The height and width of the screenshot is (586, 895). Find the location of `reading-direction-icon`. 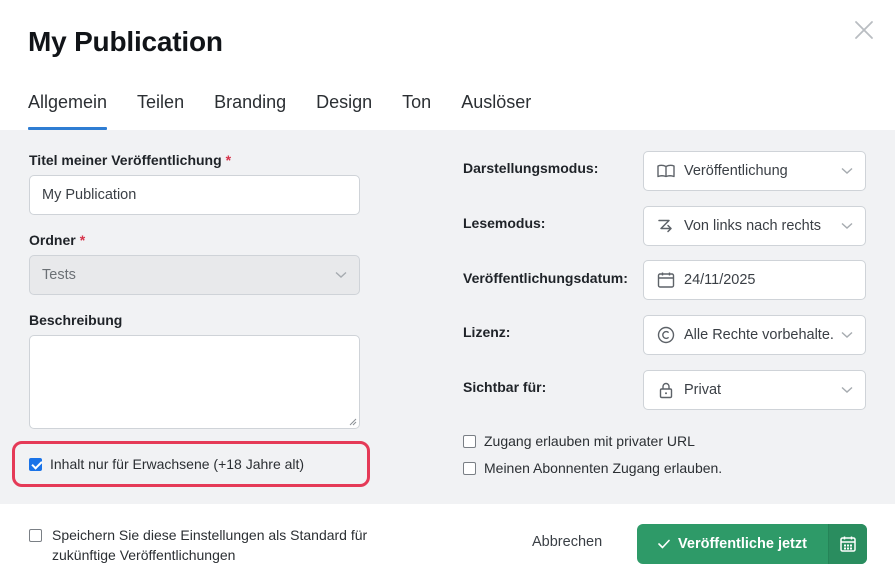

reading-direction-icon is located at coordinates (665, 226).